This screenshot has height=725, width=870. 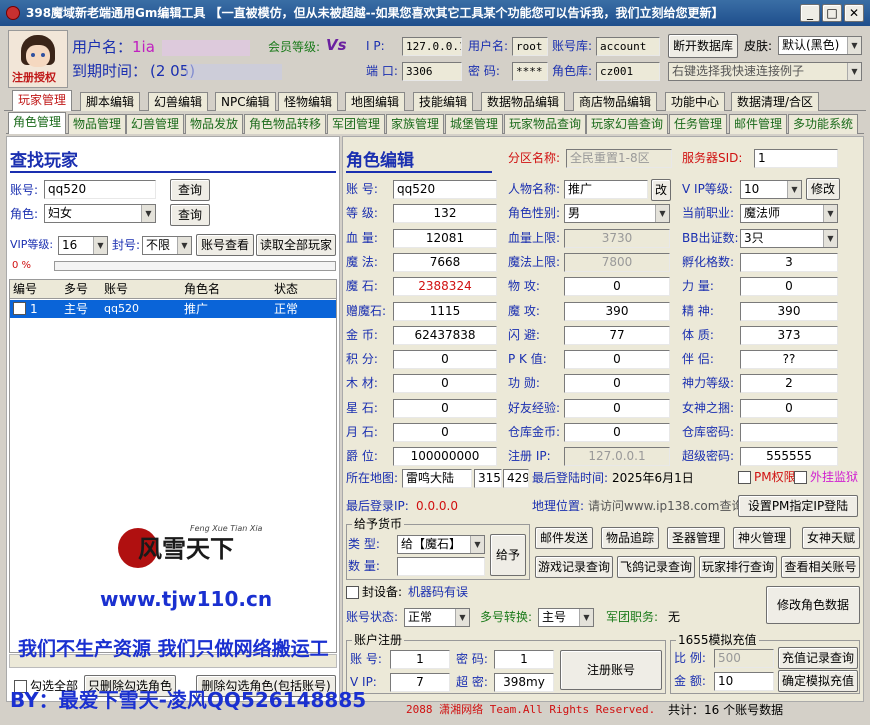 I want to click on minimize-button: _, so click(x=810, y=13).